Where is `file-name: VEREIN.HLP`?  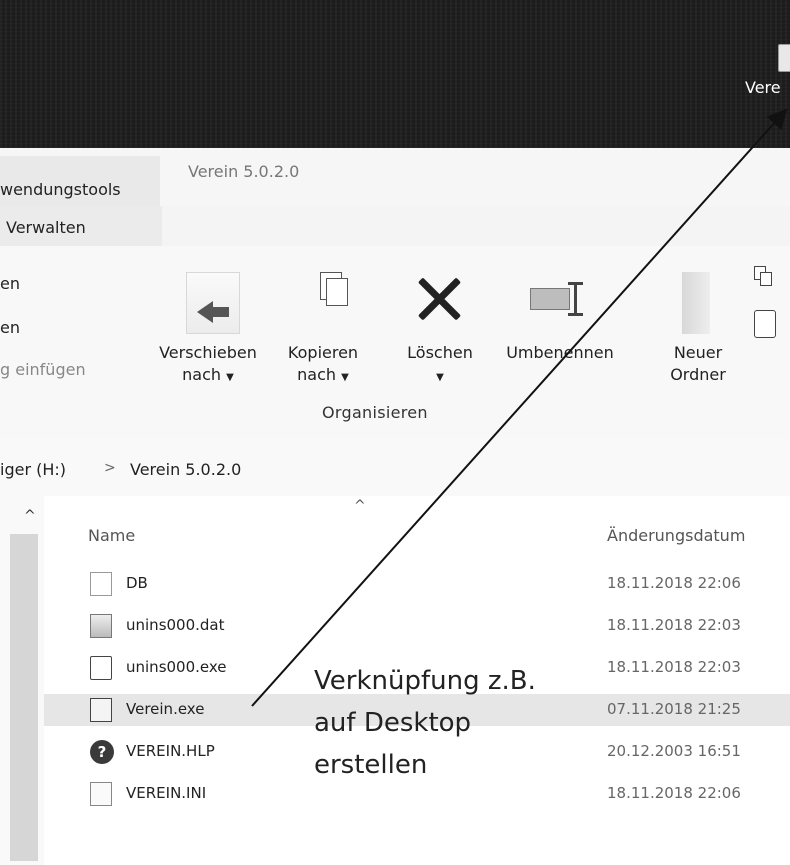 file-name: VEREIN.HLP is located at coordinates (170, 751).